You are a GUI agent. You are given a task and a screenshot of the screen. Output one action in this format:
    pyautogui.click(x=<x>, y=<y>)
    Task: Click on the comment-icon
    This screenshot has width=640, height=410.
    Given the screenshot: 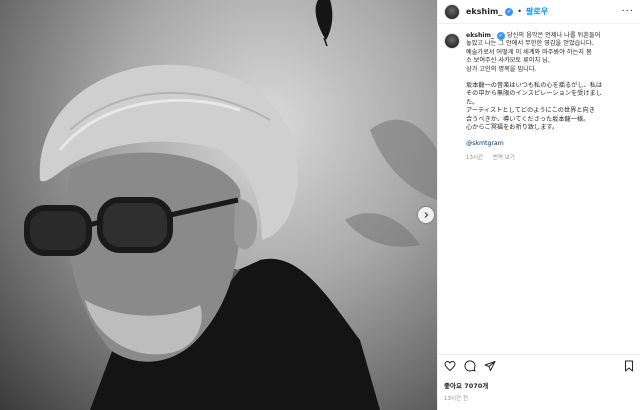 What is the action you would take?
    pyautogui.click(x=470, y=365)
    